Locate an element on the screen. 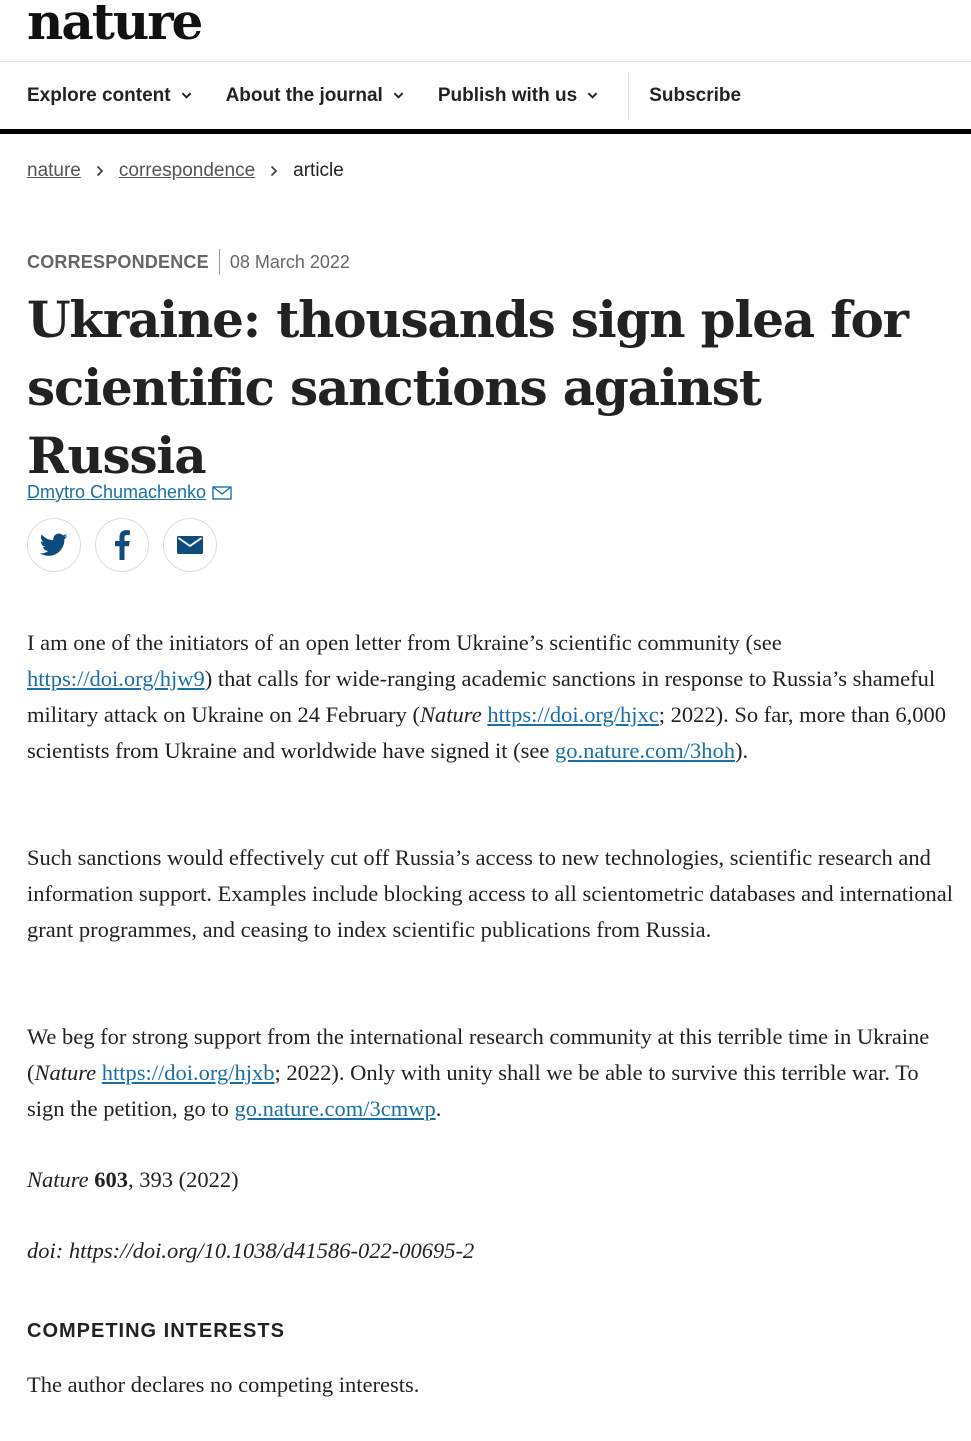 The height and width of the screenshot is (1441, 971). doi-link-hjxc: https://doi.org/hjxc is located at coordinates (572, 714).